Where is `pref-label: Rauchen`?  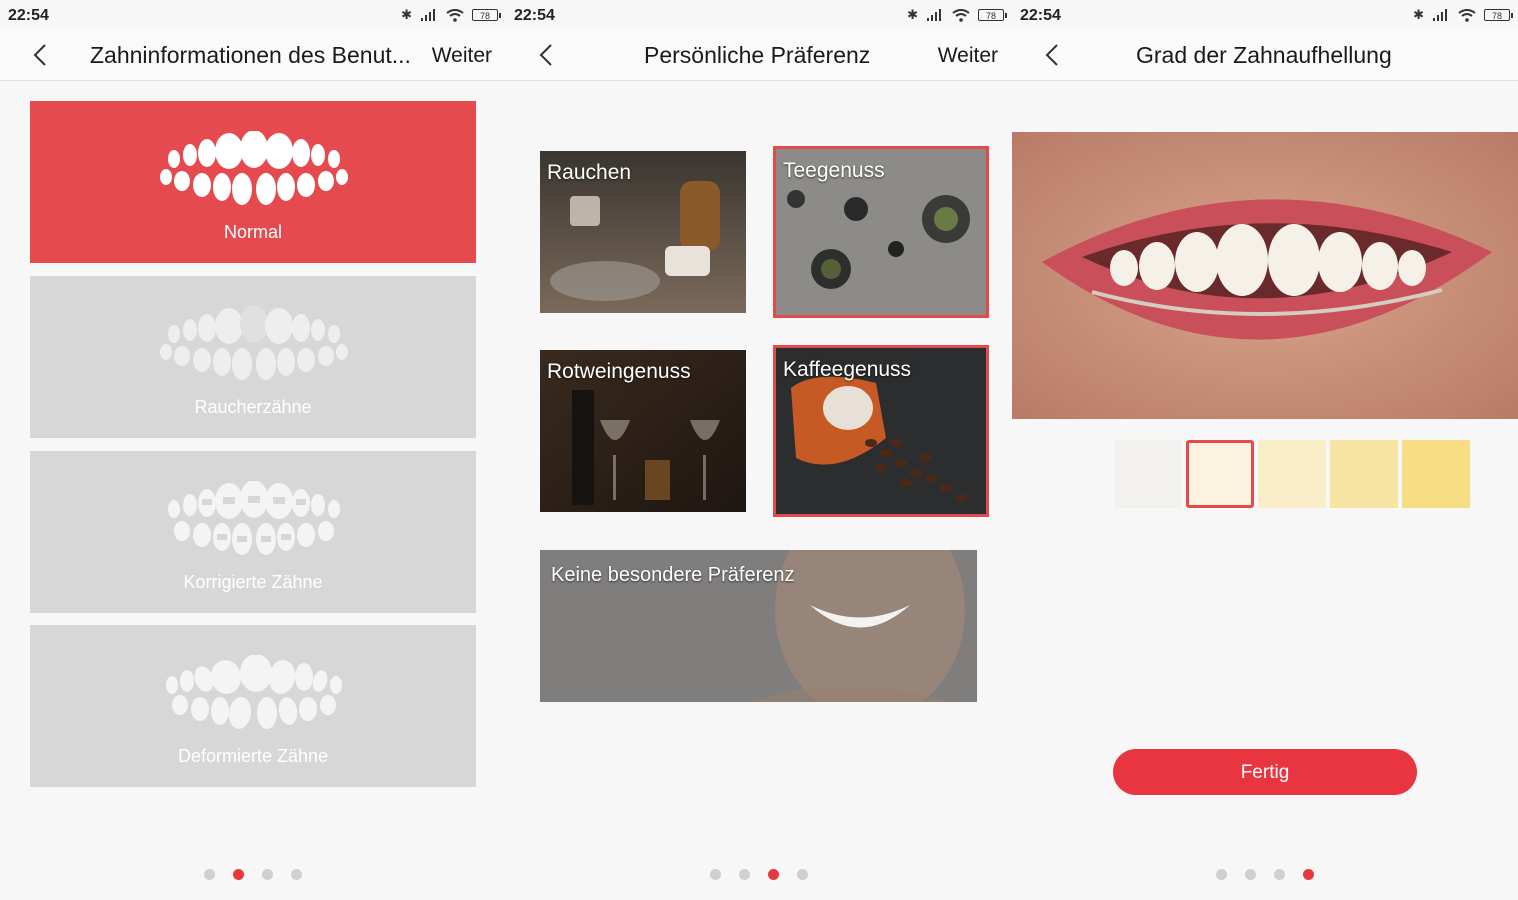 pref-label: Rauchen is located at coordinates (589, 172).